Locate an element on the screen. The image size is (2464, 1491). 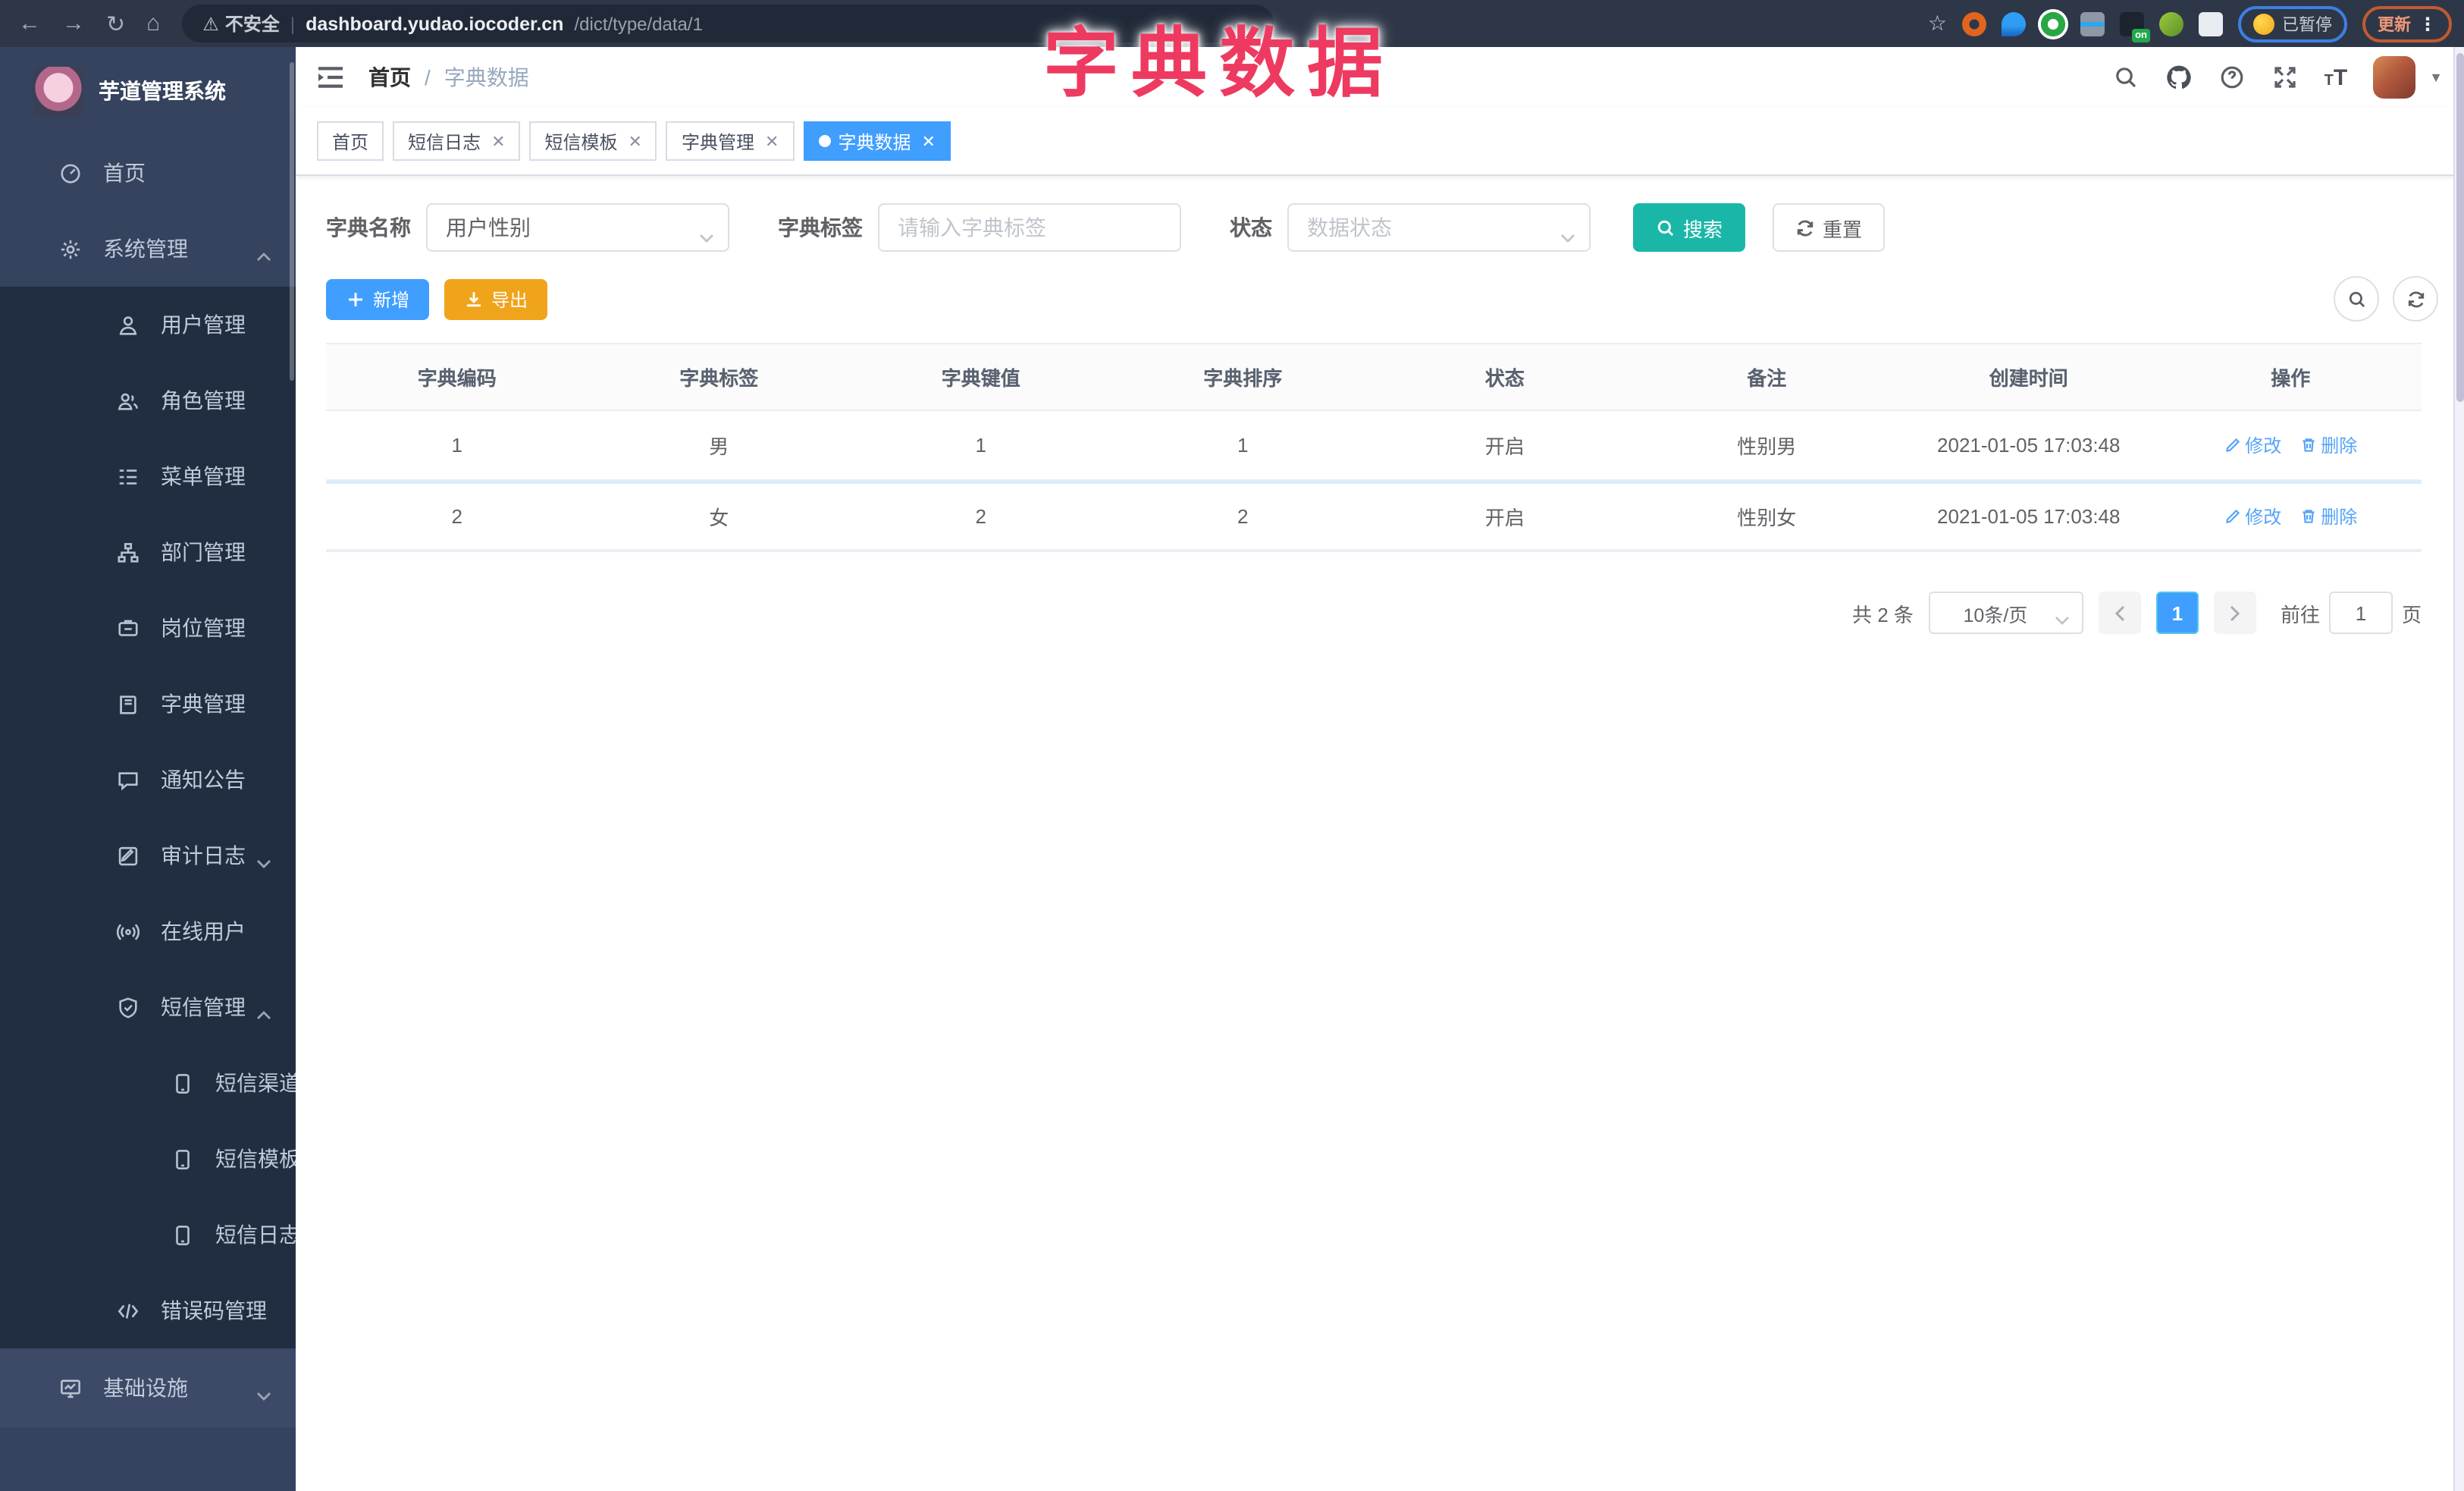
cell-sort: 2 is located at coordinates (1243, 516).